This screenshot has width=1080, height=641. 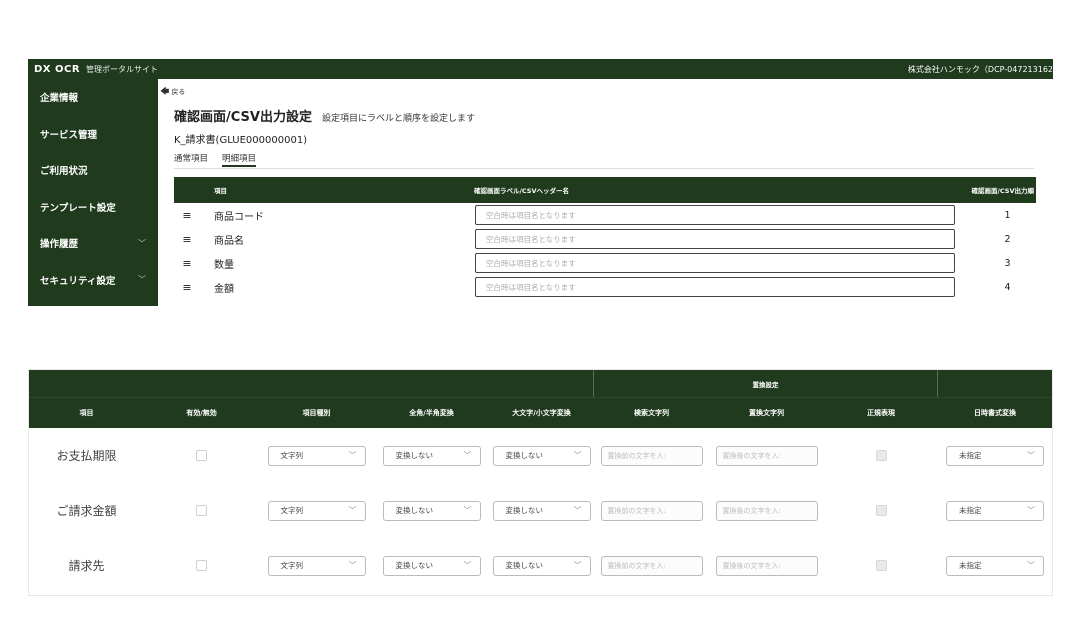 What do you see at coordinates (122, 69) in the screenshot?
I see `site-name: 管理ポータルサイト` at bounding box center [122, 69].